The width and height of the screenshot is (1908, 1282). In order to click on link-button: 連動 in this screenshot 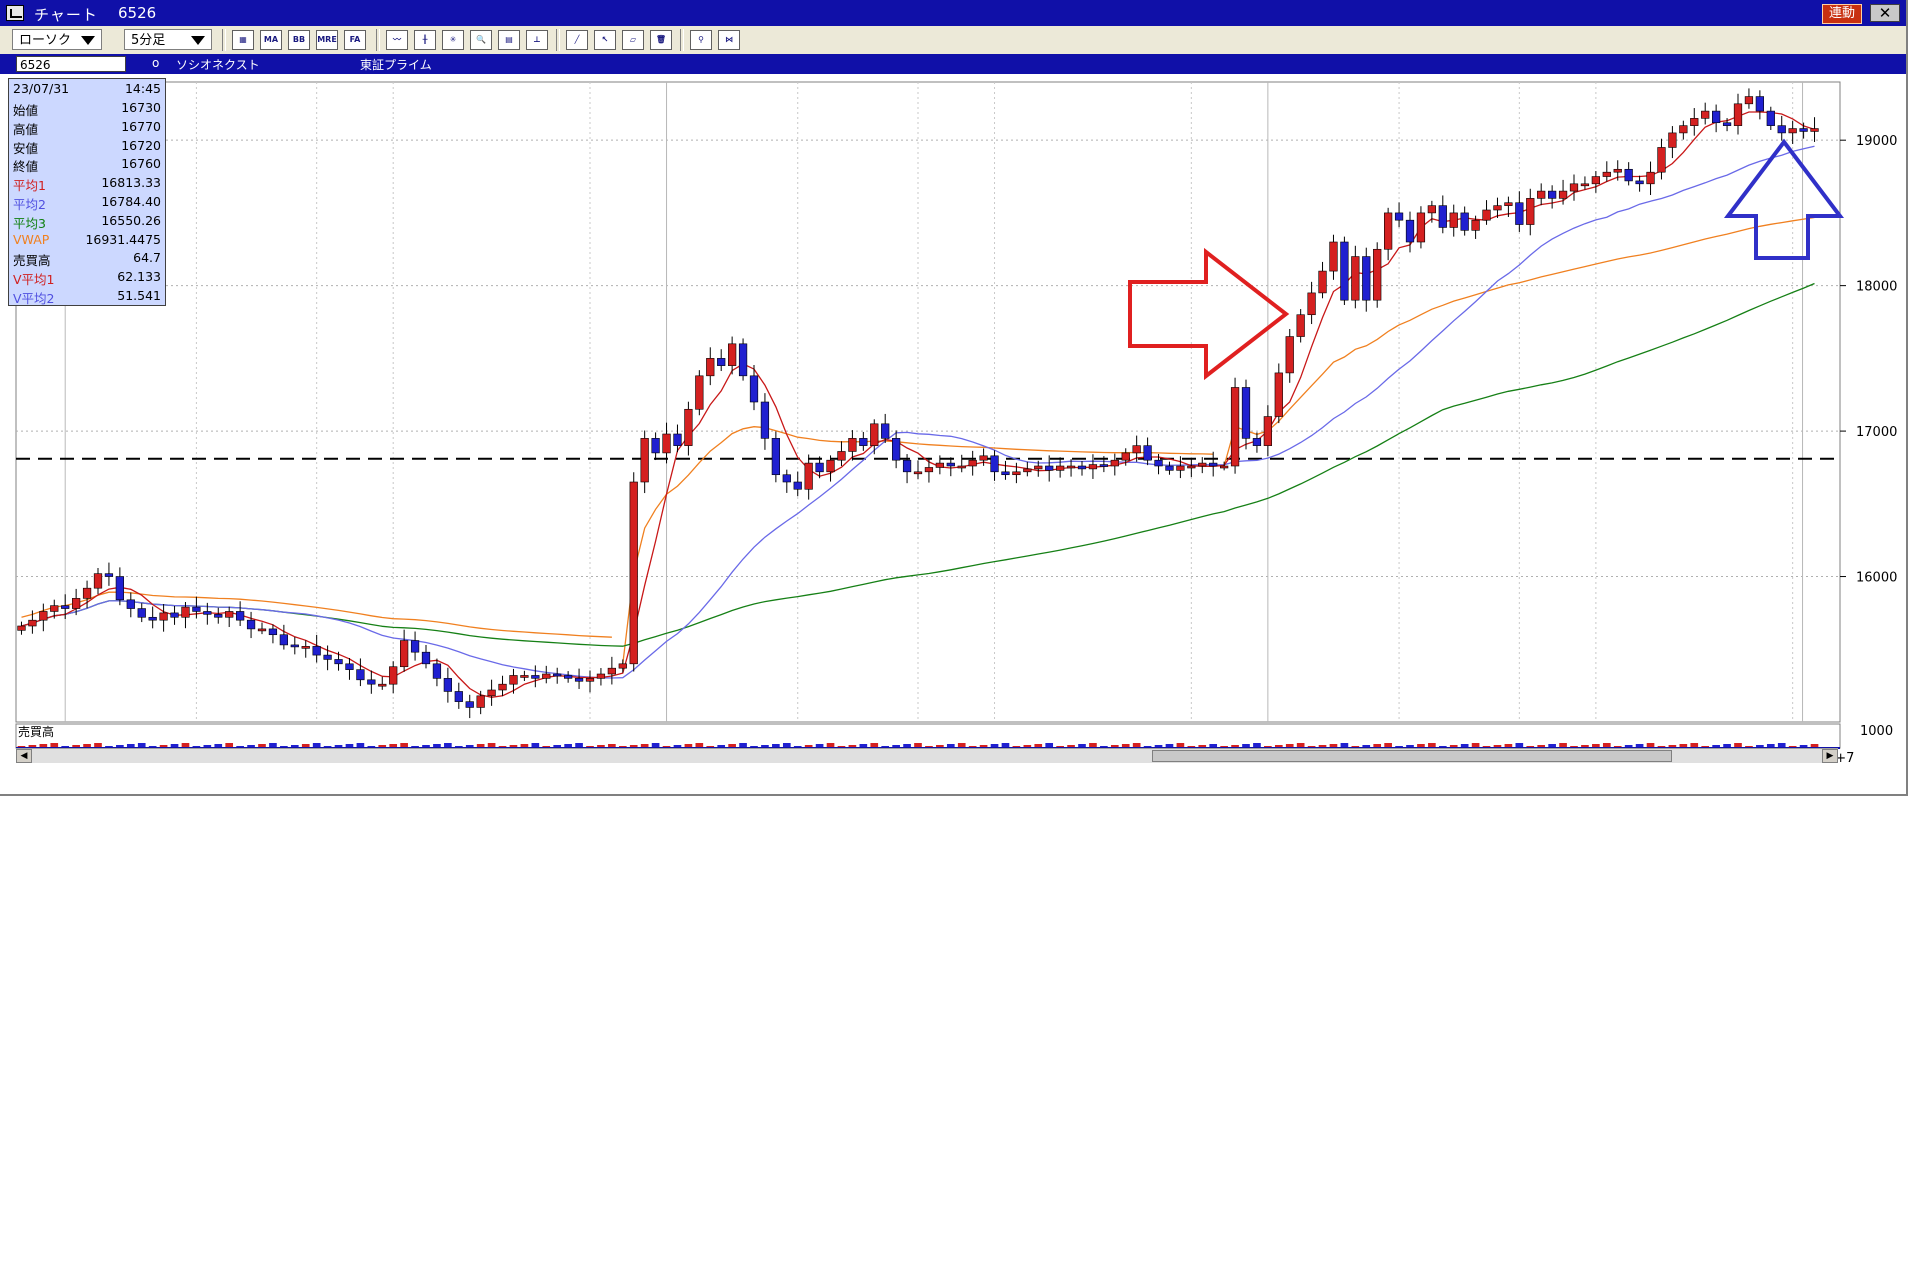, I will do `click(1841, 14)`.